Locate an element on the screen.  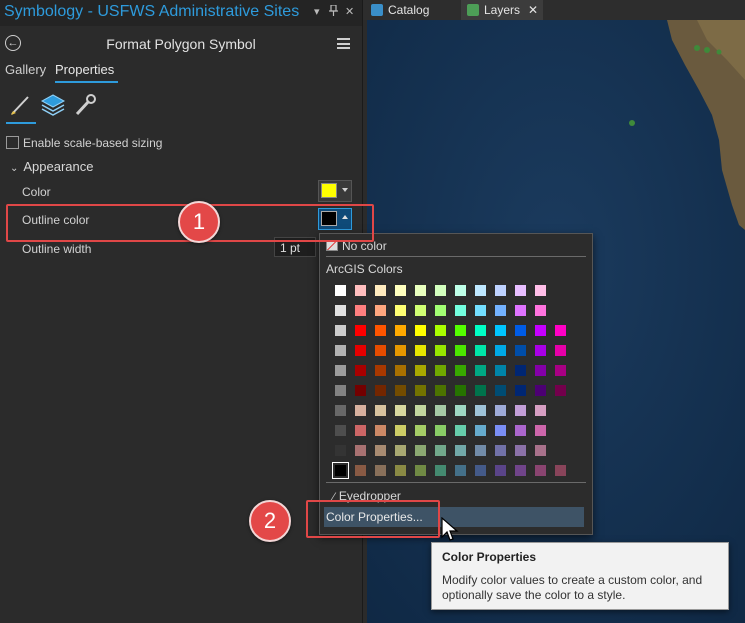
layers-icon is located at coordinates (53, 105).